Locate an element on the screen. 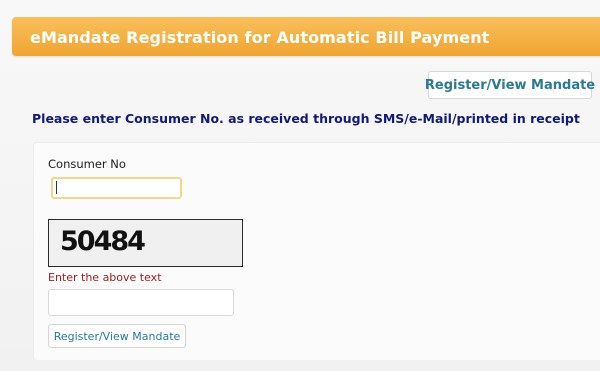 Image resolution: width=600 pixels, height=371 pixels. captcha-code: 50484 is located at coordinates (103, 241).